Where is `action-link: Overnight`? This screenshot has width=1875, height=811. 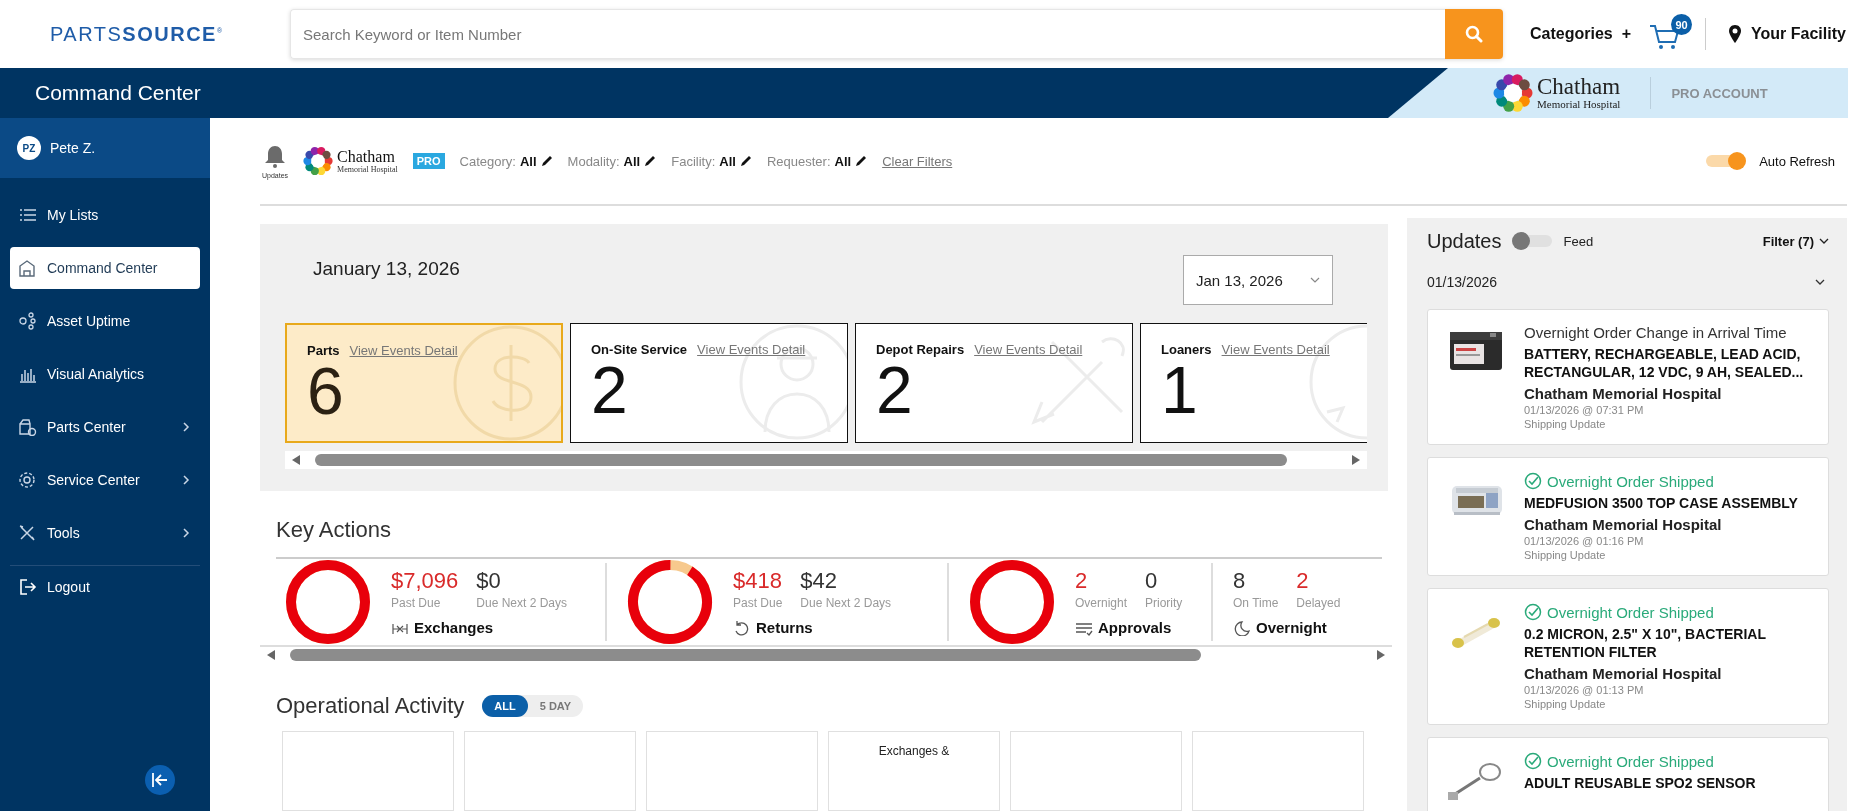 action-link: Overnight is located at coordinates (1287, 627).